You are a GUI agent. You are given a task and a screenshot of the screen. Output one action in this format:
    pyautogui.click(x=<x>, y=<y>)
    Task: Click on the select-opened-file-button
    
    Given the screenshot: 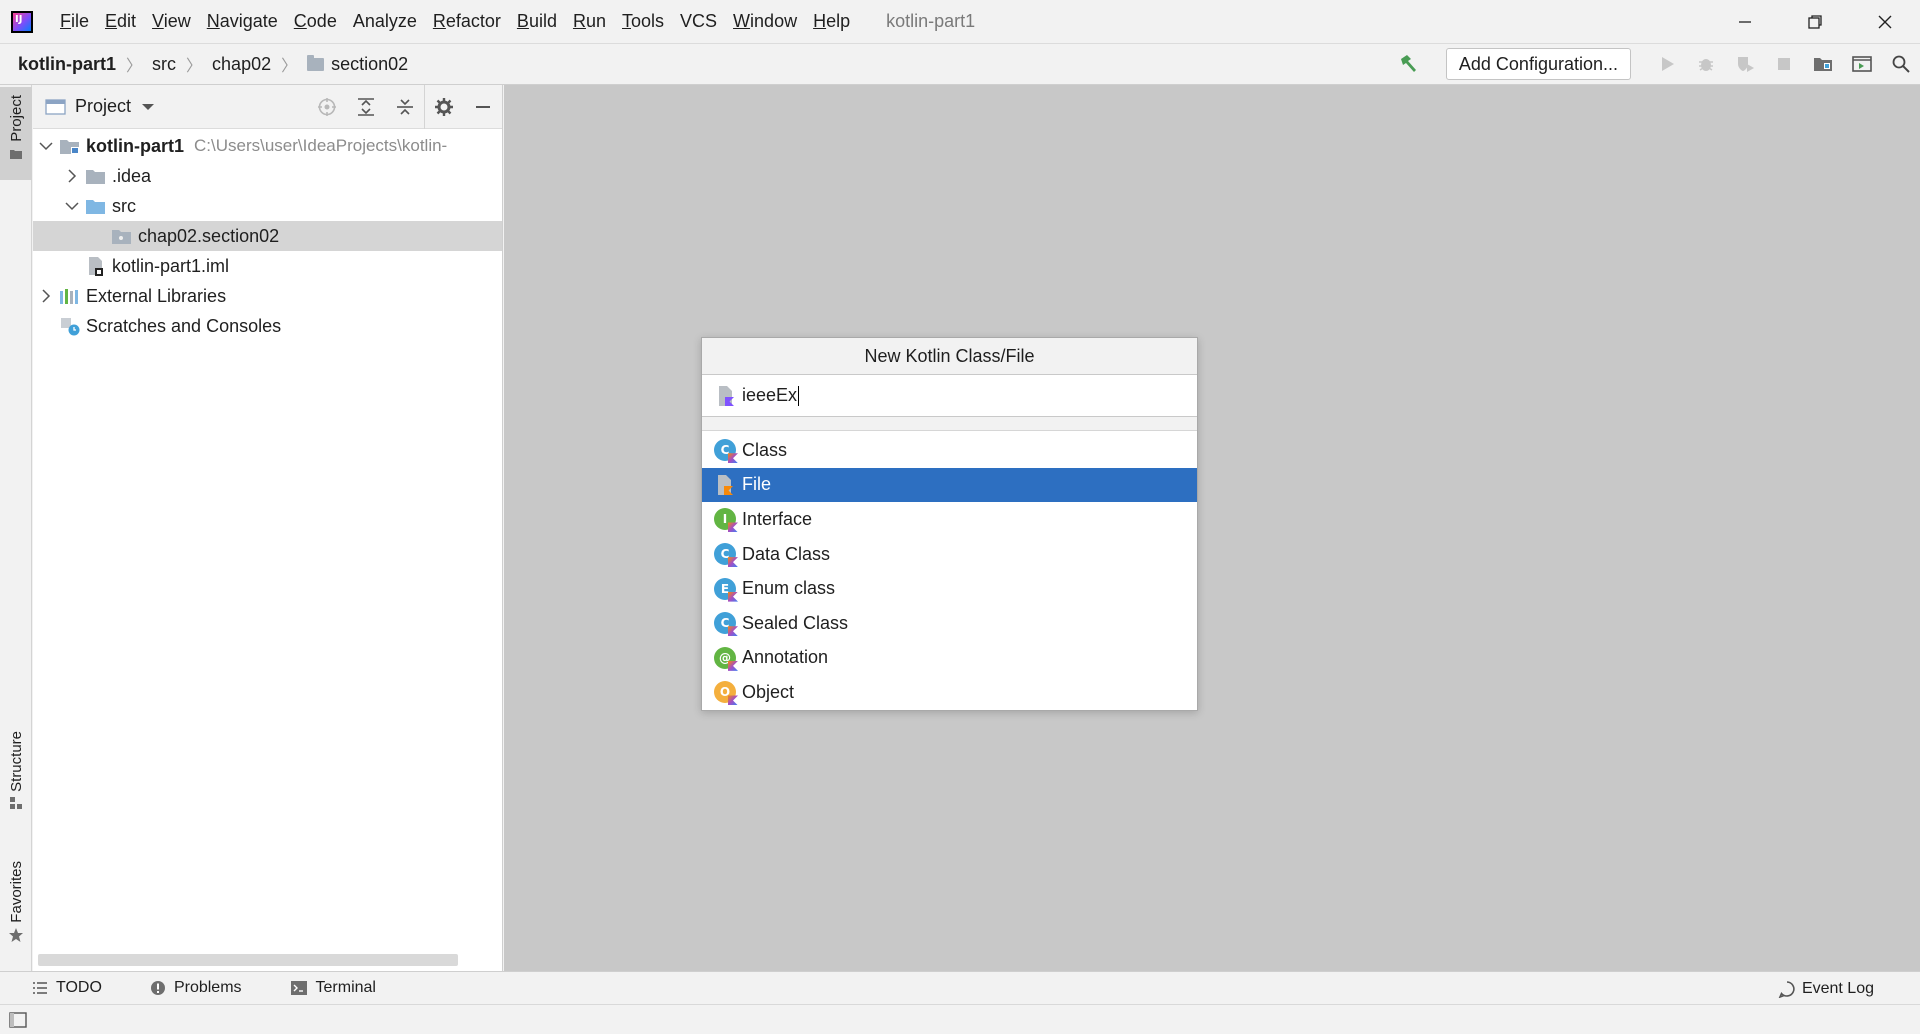 What is the action you would take?
    pyautogui.click(x=326, y=107)
    